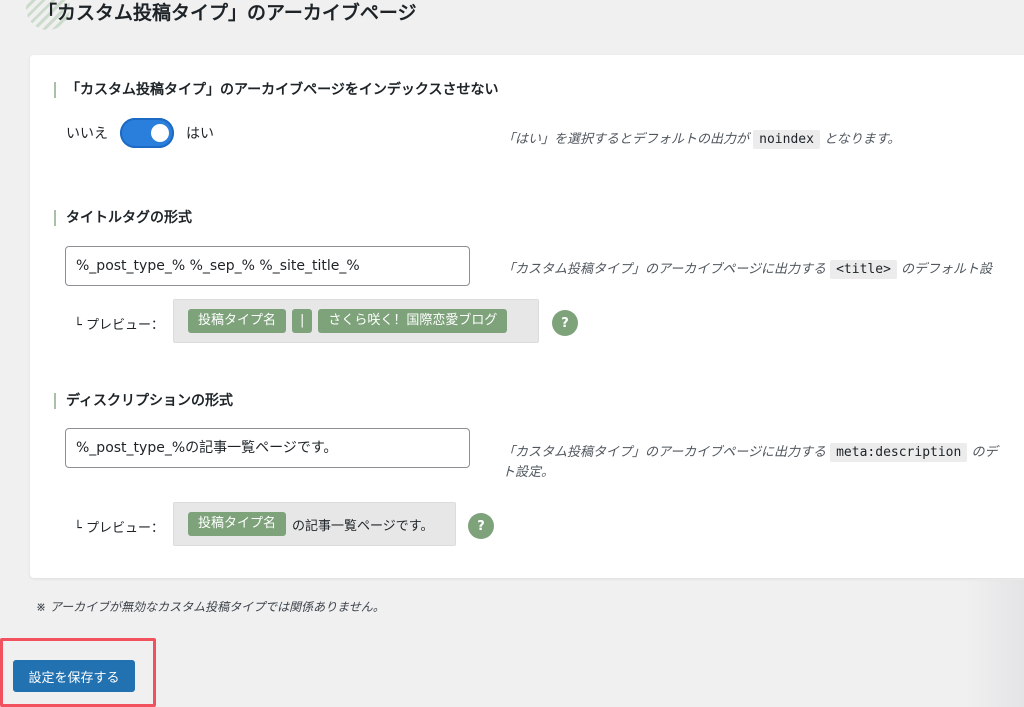 Image resolution: width=1024 pixels, height=707 pixels. Describe the element at coordinates (481, 526) in the screenshot. I see `description-help-icon: ?` at that location.